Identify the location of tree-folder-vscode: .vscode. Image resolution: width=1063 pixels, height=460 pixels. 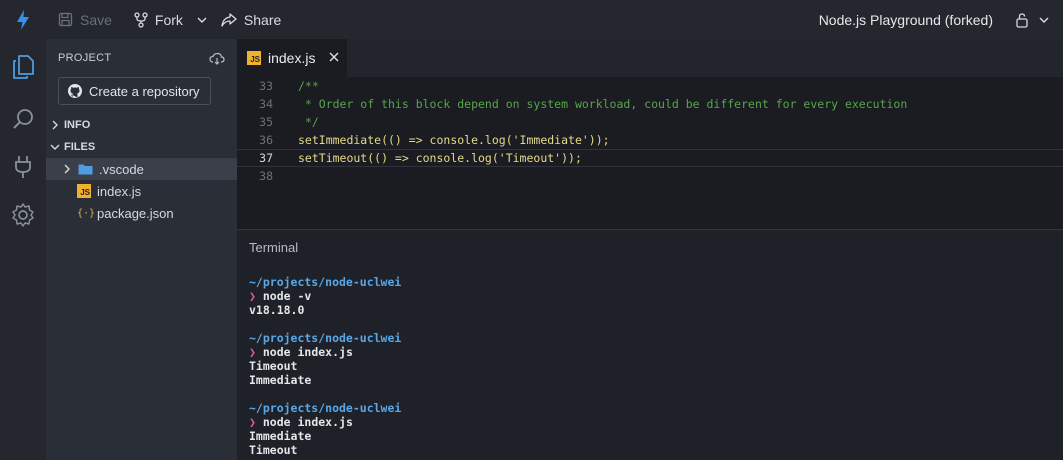
(141, 169).